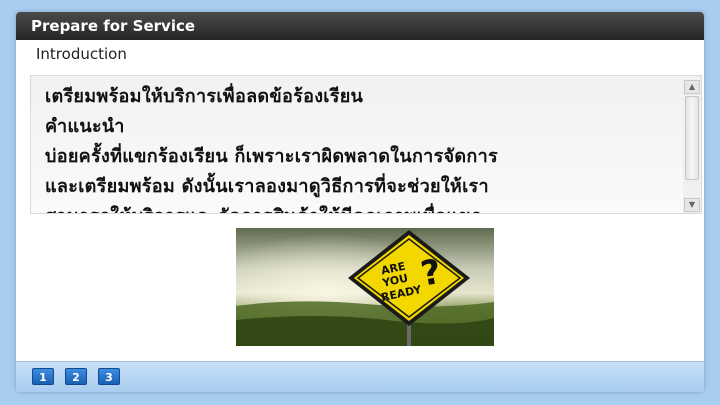 This screenshot has width=720, height=405. What do you see at coordinates (109, 376) in the screenshot?
I see `page-button-3: 3` at bounding box center [109, 376].